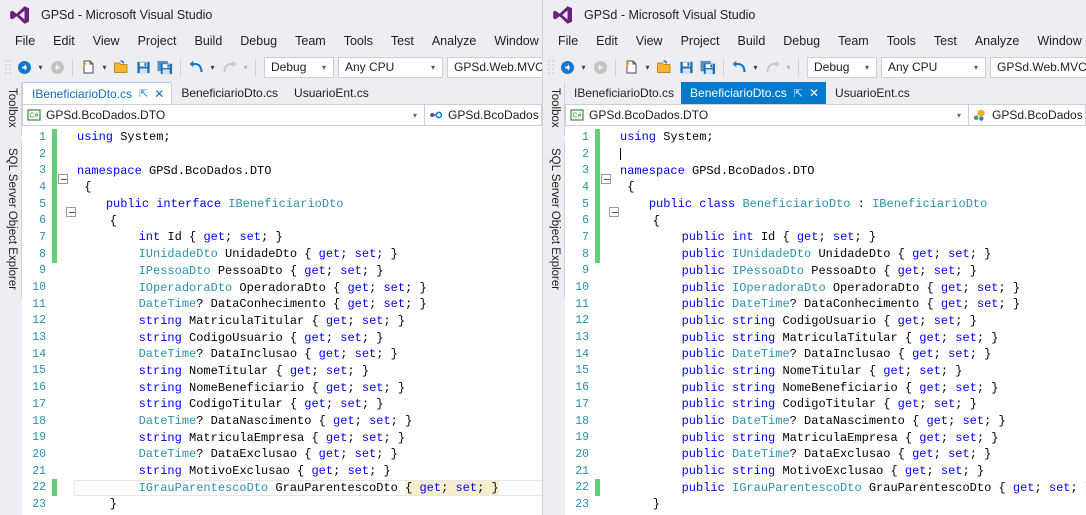 This screenshot has height=515, width=1086. I want to click on standard-toolbar: ▾ ▾ ▾ ▾ Debug ▾ Any CPU ▾ GPSd.Web.MVC, so click(271, 67).